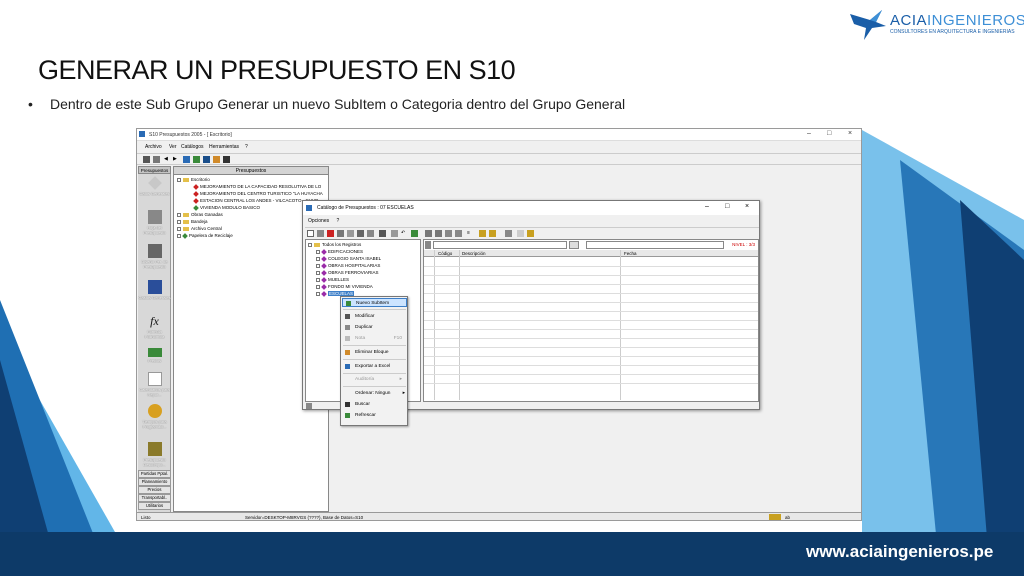 This screenshot has width=1024, height=576. What do you see at coordinates (374, 352) in the screenshot?
I see `ctx-eliminar-bloque: Eliminar Bloque` at bounding box center [374, 352].